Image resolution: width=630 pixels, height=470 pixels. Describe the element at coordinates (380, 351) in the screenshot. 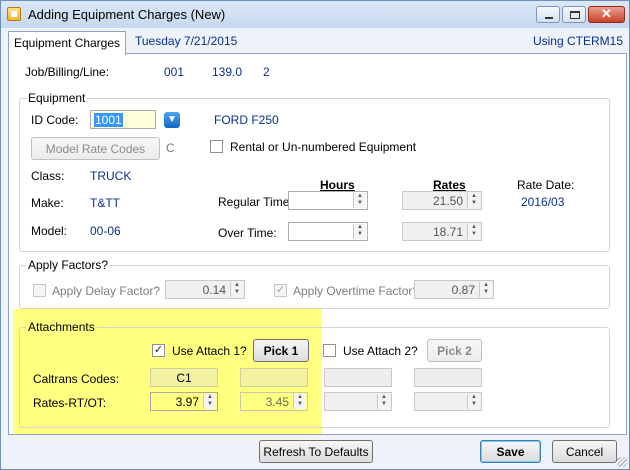

I see `use-attach-2-label: Use Attach 2?` at that location.